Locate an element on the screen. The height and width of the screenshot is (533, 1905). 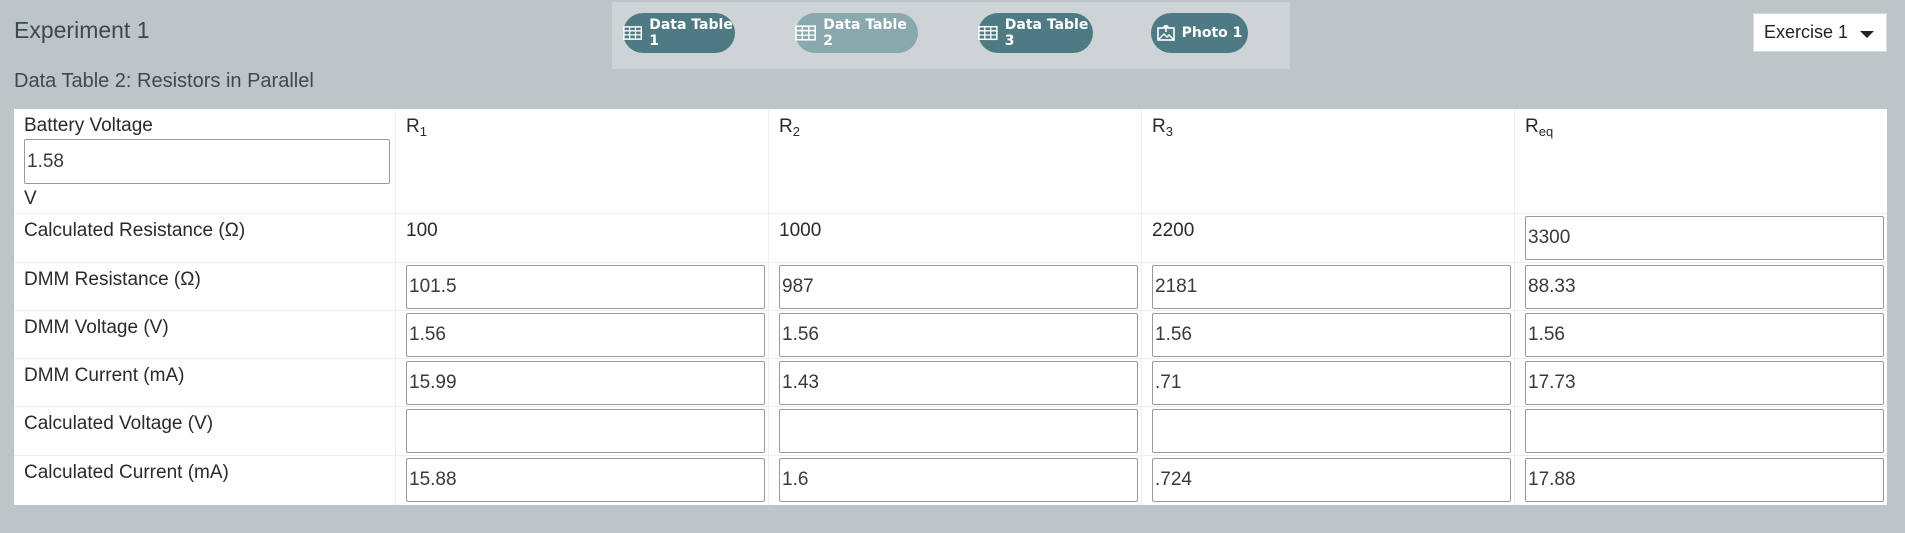
tab-data-table-3: Data Table 3 is located at coordinates (1035, 33).